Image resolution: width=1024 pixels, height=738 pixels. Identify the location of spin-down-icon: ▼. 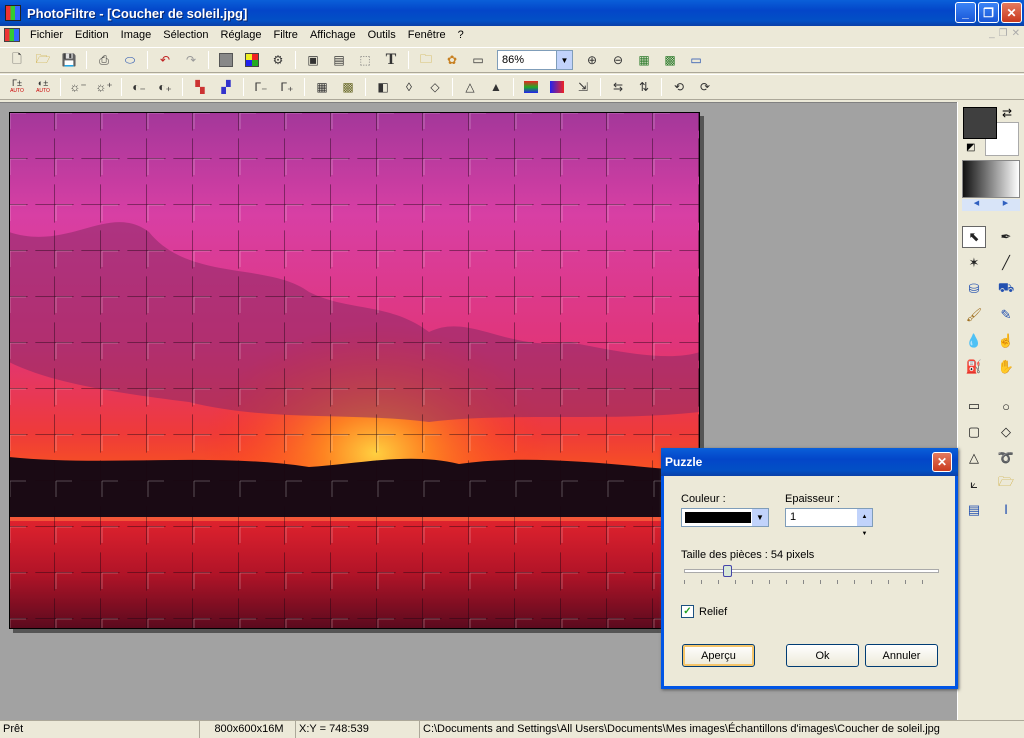
(865, 534).